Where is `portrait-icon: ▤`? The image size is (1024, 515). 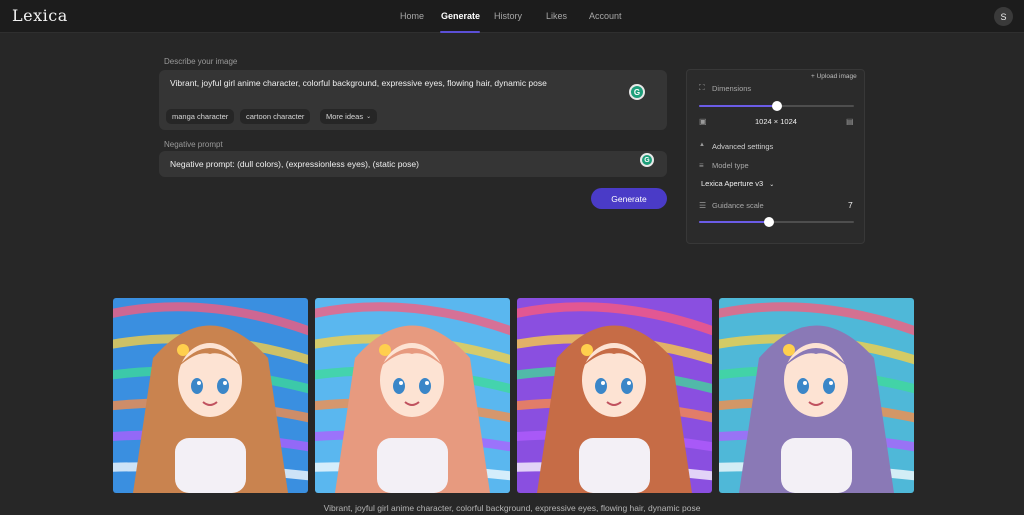 portrait-icon: ▤ is located at coordinates (850, 121).